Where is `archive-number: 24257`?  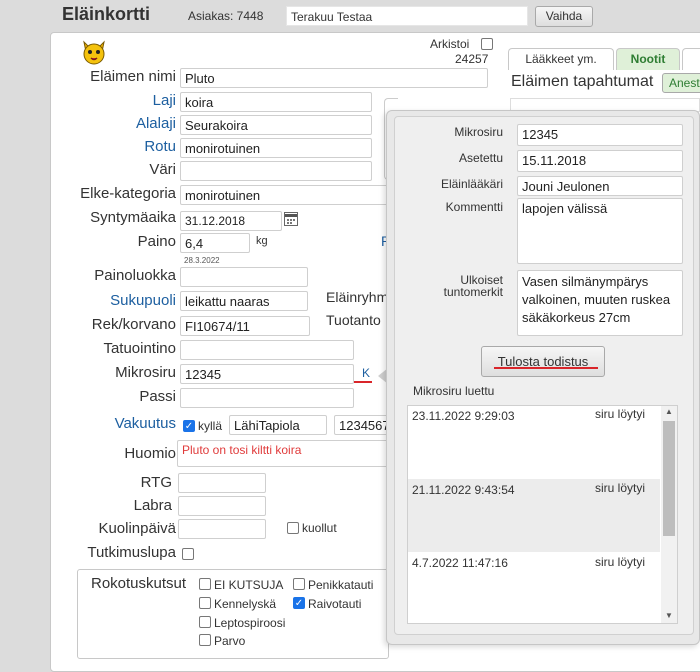
archive-number: 24257 is located at coordinates (472, 59).